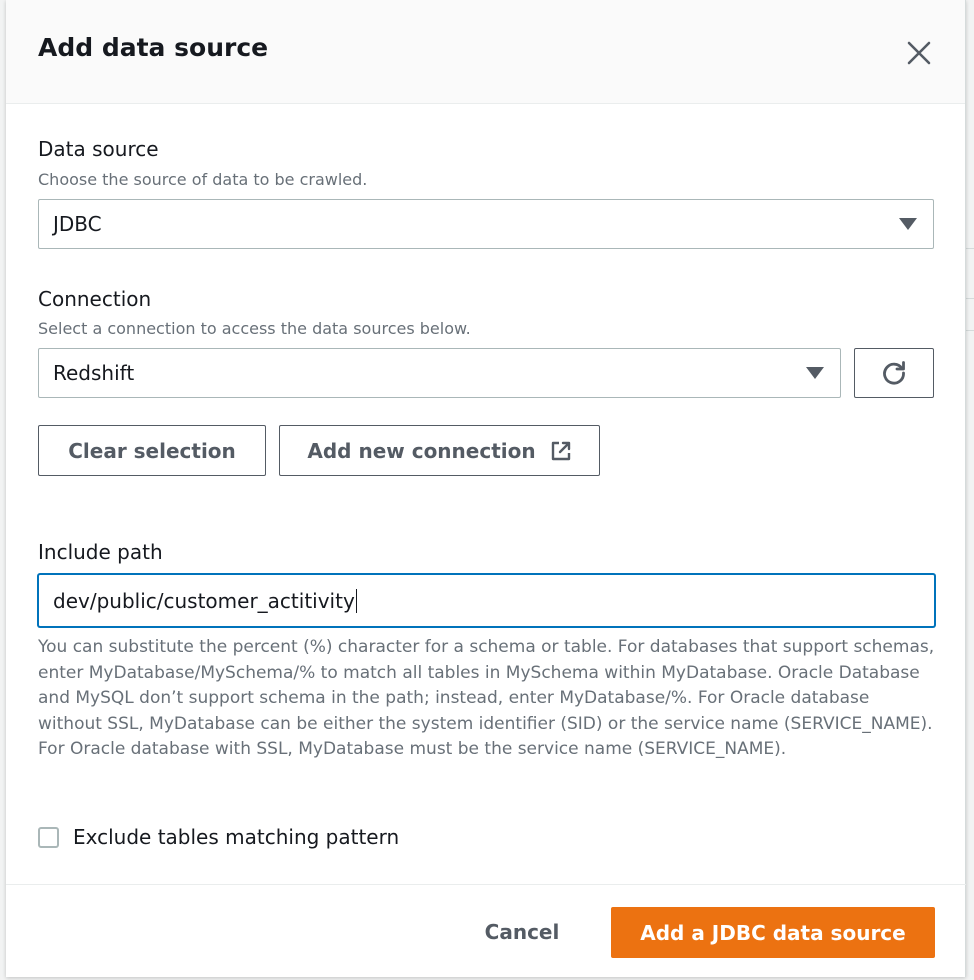  What do you see at coordinates (204, 600) in the screenshot?
I see `include-path-value: dev/public/customer_actitivity` at bounding box center [204, 600].